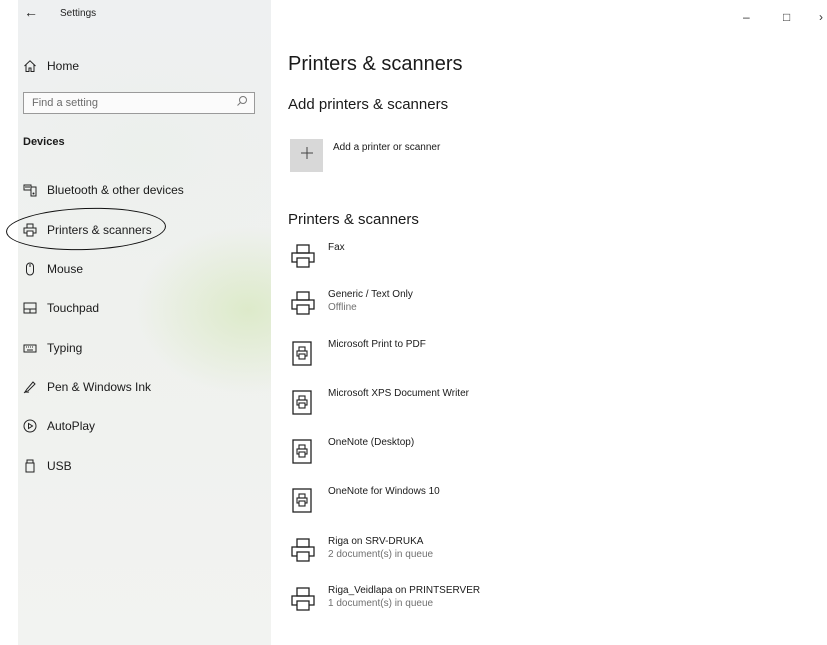  What do you see at coordinates (398, 393) in the screenshot?
I see `printer-name: Microsoft XPS Document Writer` at bounding box center [398, 393].